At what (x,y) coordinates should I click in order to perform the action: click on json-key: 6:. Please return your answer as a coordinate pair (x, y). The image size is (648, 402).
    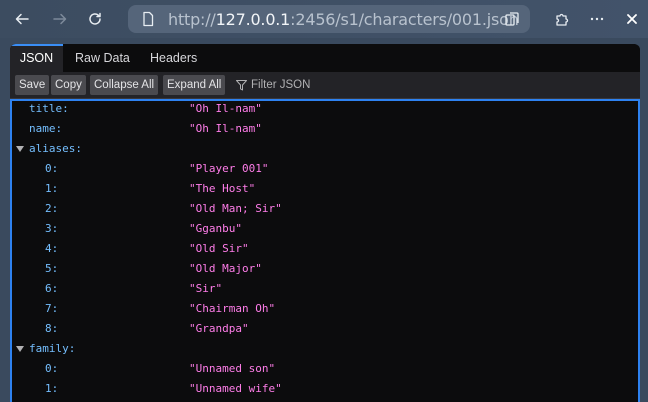
    Looking at the image, I should click on (52, 288).